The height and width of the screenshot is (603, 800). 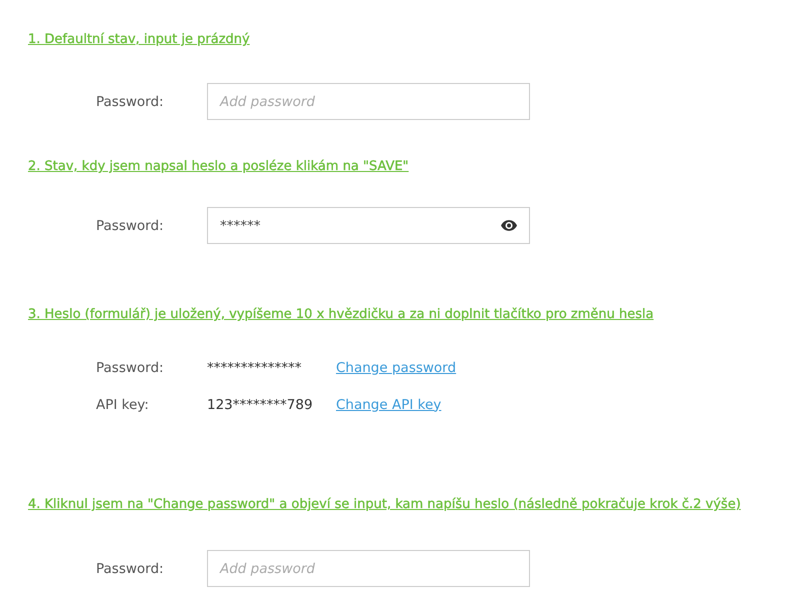 What do you see at coordinates (254, 368) in the screenshot?
I see `masked-value: **************` at bounding box center [254, 368].